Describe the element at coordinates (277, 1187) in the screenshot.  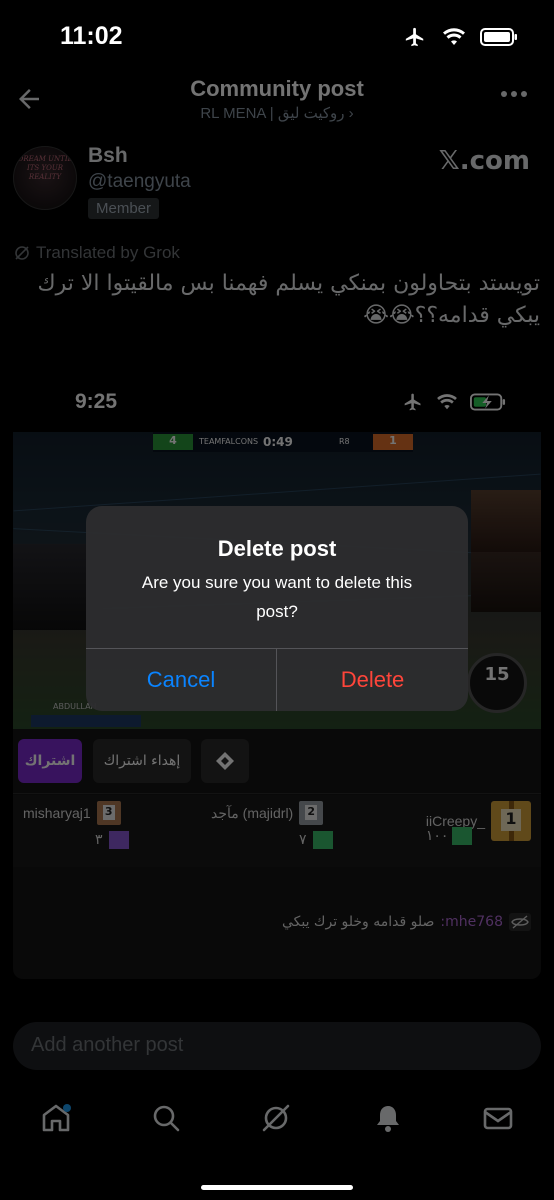
I see `home-indicator` at that location.